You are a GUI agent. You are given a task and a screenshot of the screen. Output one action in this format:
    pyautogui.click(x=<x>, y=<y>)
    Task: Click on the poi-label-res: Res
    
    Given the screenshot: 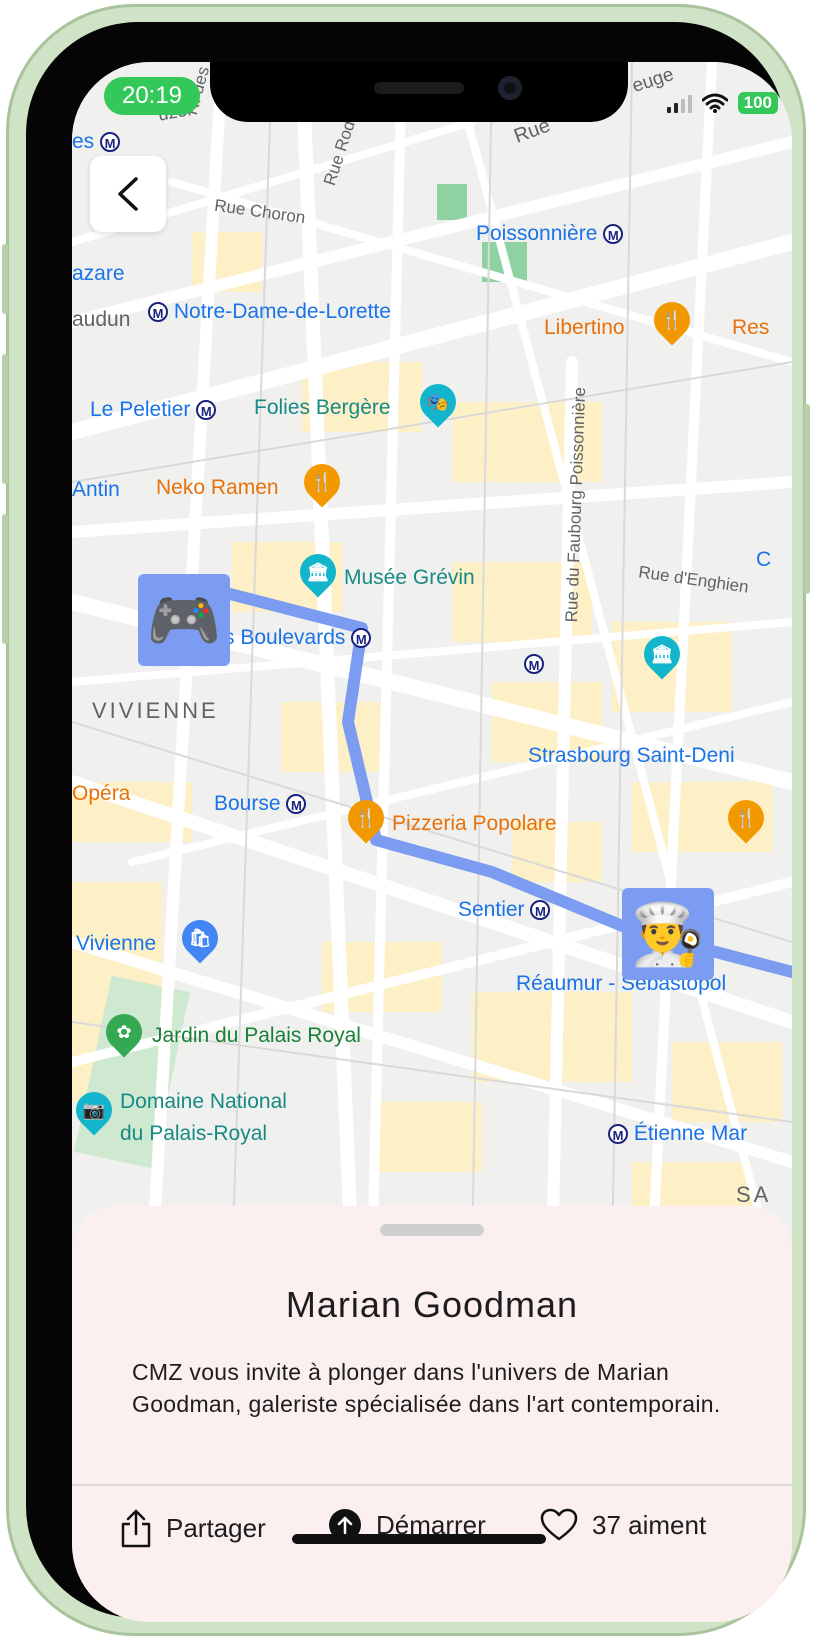 What is the action you would take?
    pyautogui.click(x=750, y=328)
    